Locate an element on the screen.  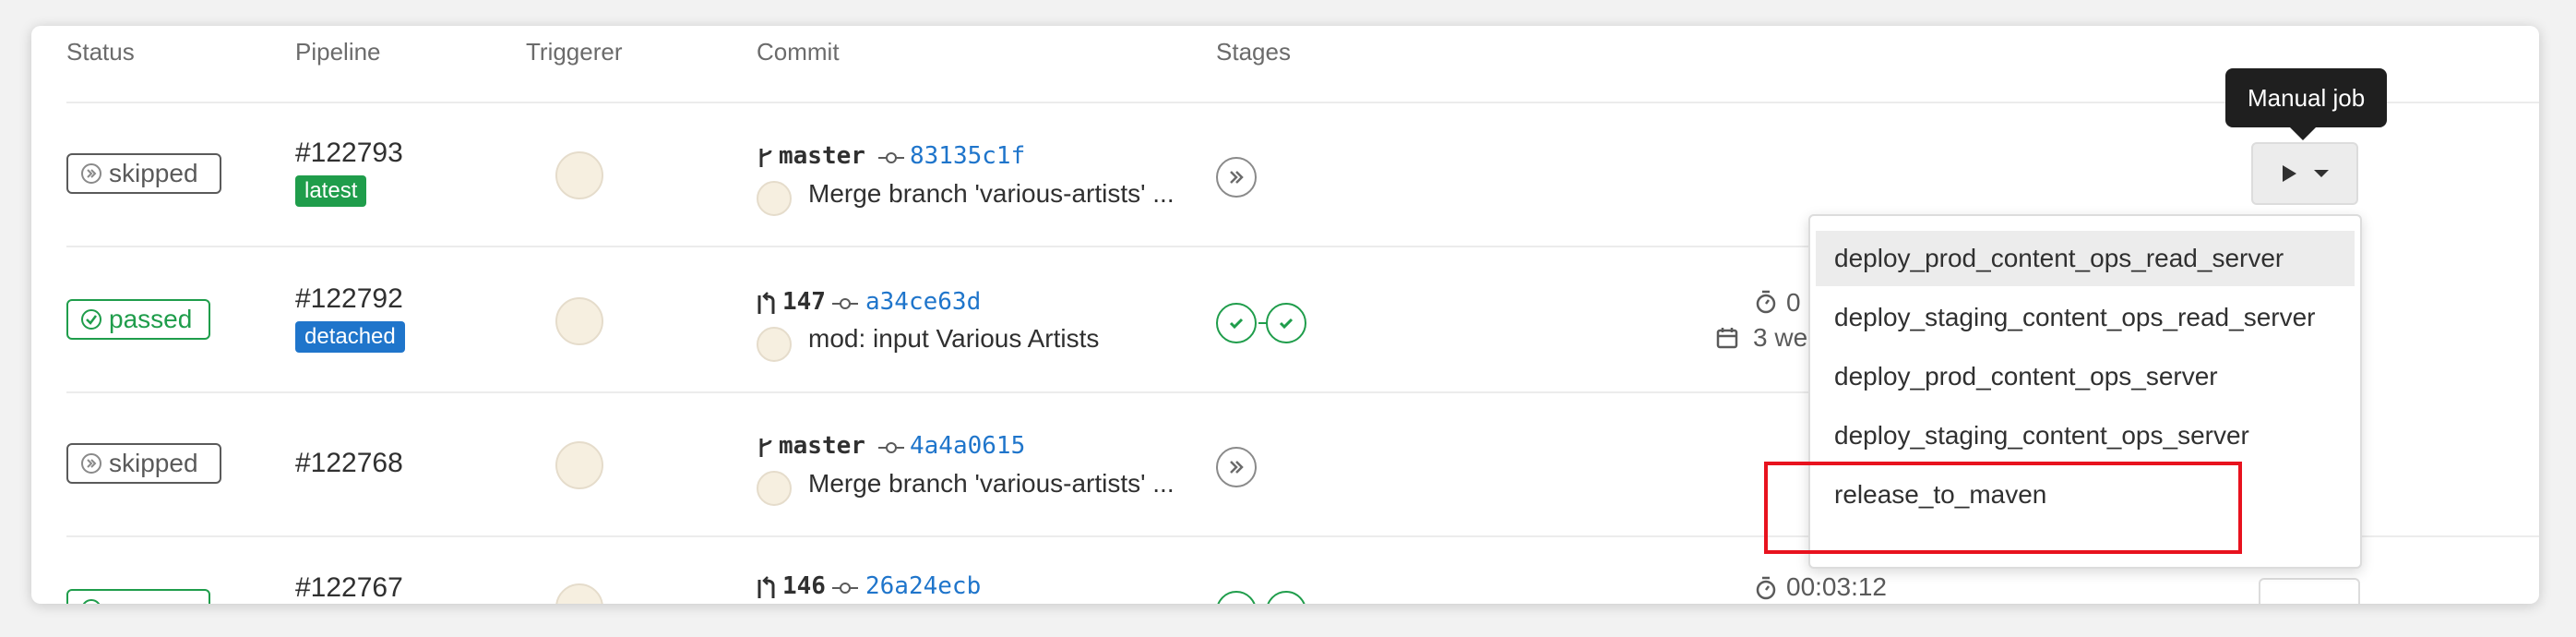
finished-time: 3 we is located at coordinates (1781, 337).